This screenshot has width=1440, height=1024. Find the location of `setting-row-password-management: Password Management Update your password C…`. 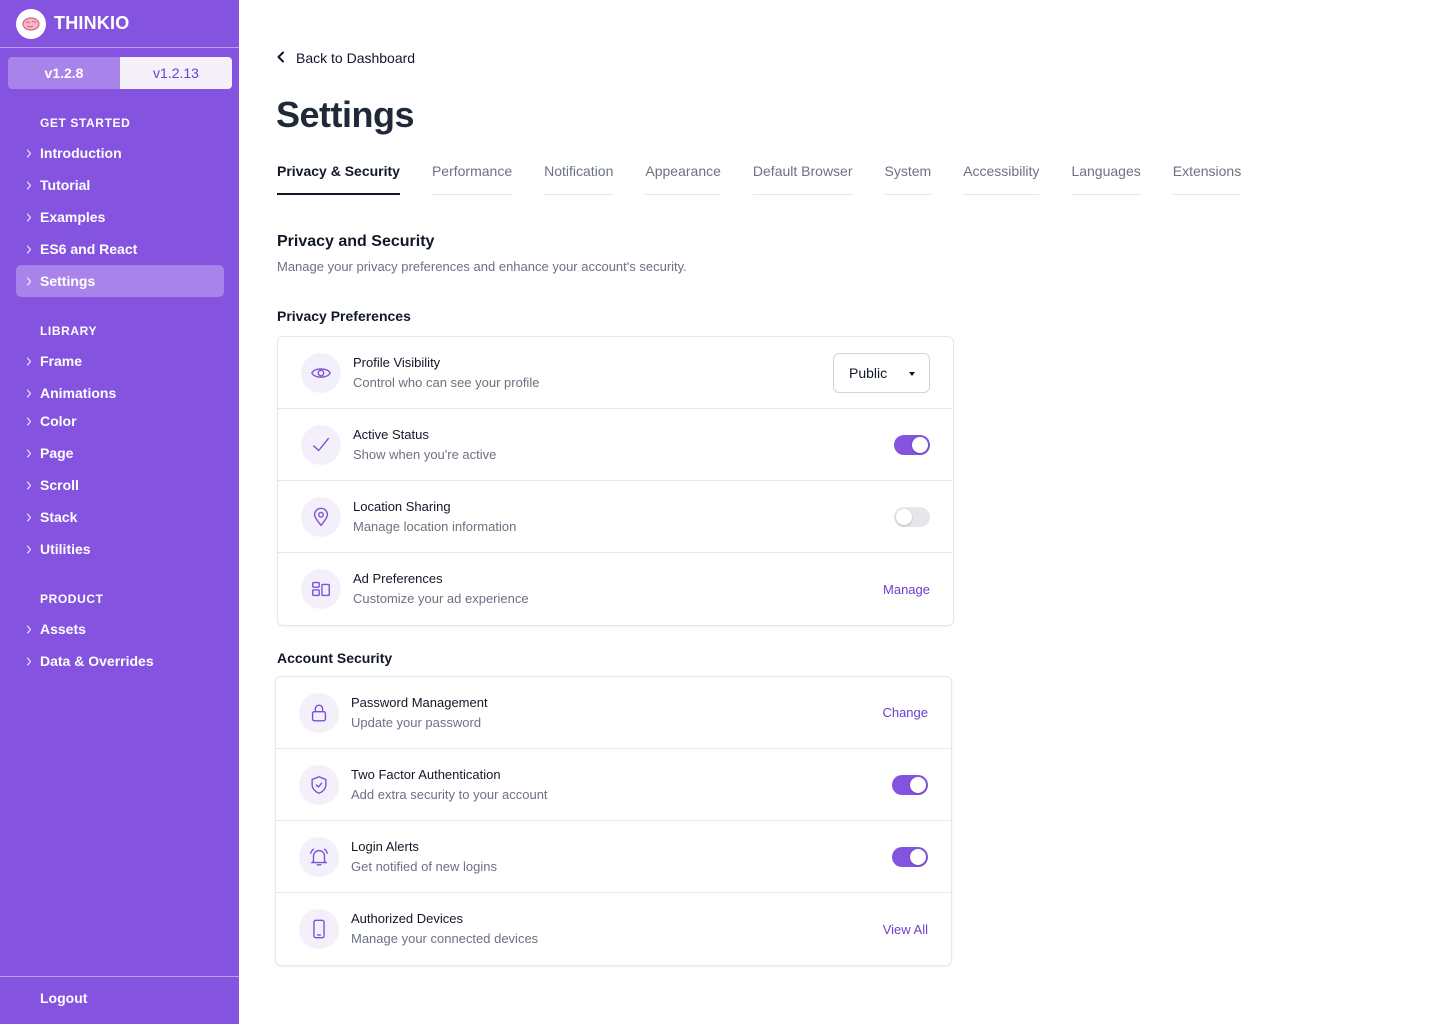

setting-row-password-management: Password Management Update your password C… is located at coordinates (613, 713).